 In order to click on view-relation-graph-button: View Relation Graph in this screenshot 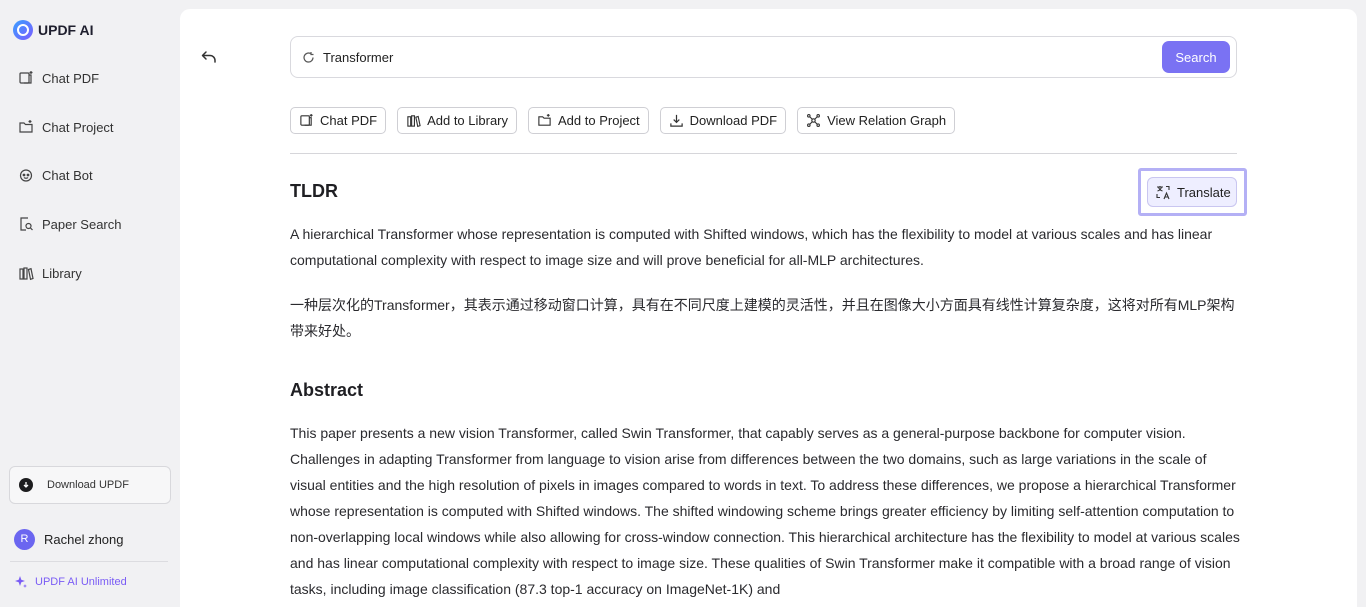, I will do `click(876, 120)`.